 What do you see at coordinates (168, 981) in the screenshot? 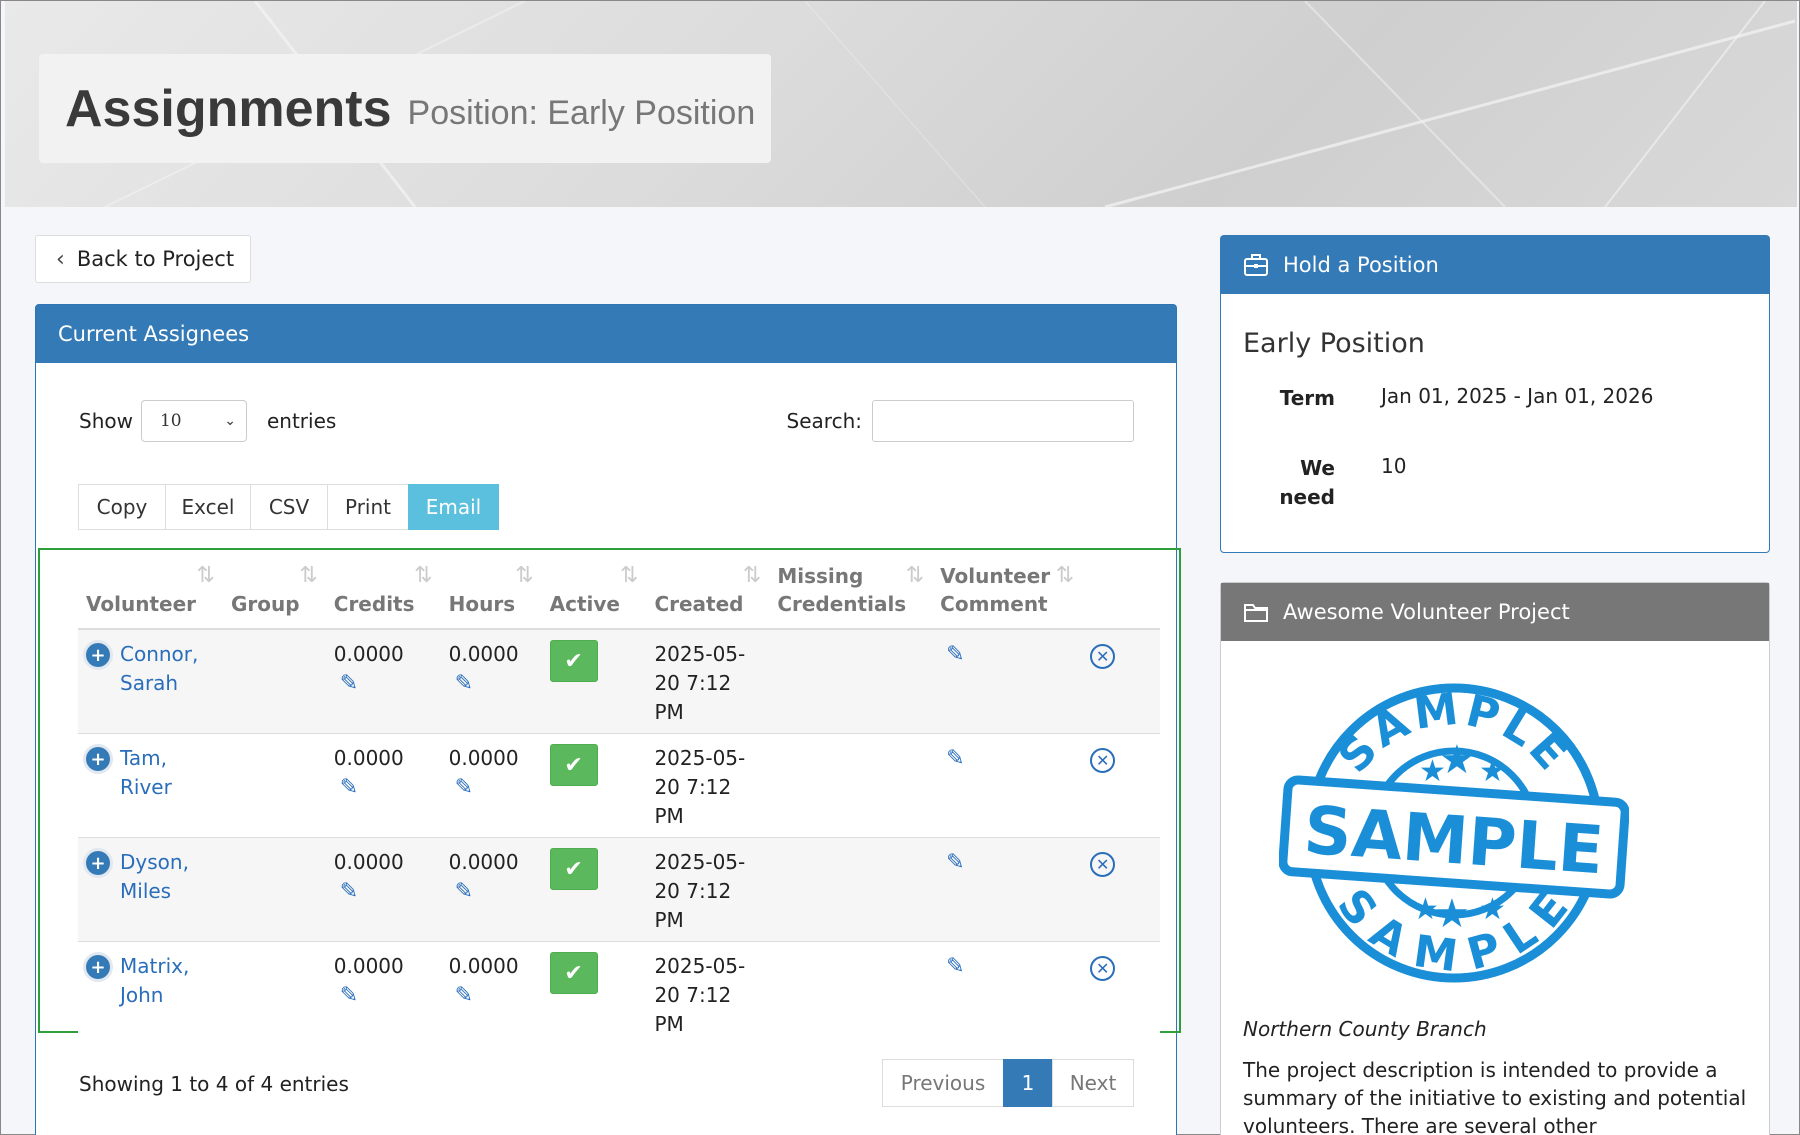
I see `volunteer-name-link: Matrix, John` at bounding box center [168, 981].